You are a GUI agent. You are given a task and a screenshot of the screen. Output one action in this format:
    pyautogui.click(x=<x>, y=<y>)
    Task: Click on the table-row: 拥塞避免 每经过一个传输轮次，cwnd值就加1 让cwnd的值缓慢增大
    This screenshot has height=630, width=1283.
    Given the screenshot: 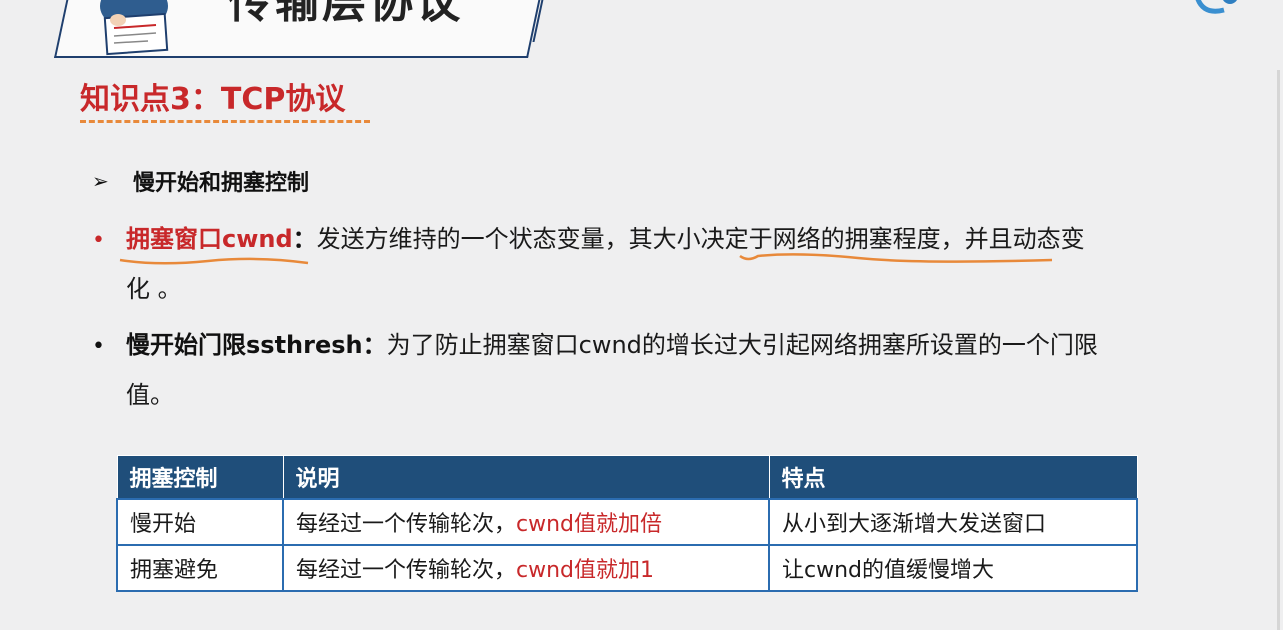 What is the action you would take?
    pyautogui.click(x=627, y=568)
    